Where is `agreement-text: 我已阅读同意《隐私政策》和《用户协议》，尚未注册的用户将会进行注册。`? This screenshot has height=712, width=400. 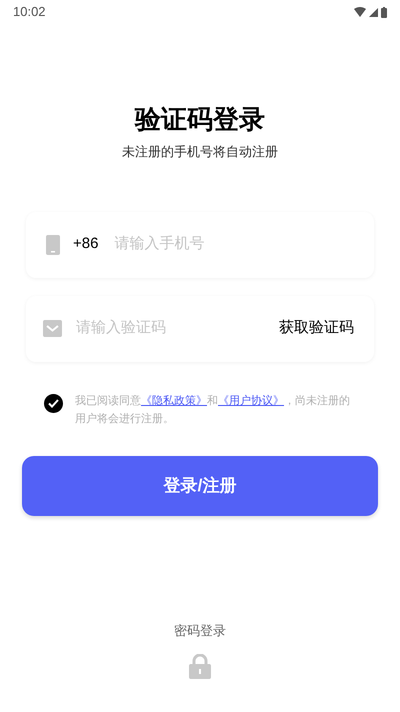 agreement-text: 我已阅读同意《隐私政策》和《用户协议》，尚未注册的用户将会进行注册。 is located at coordinates (213, 410).